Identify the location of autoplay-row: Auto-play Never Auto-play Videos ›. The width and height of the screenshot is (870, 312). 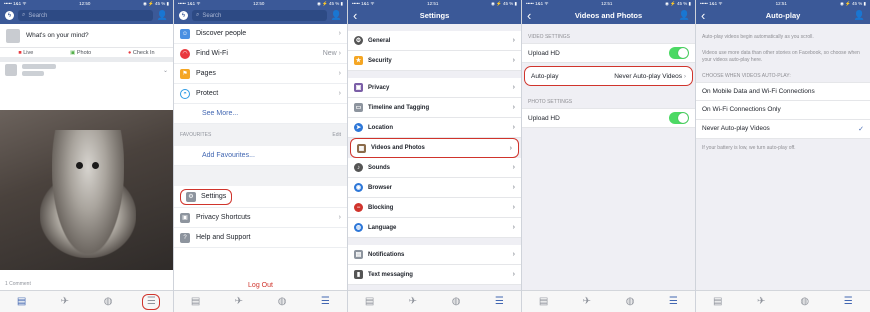
(608, 76).